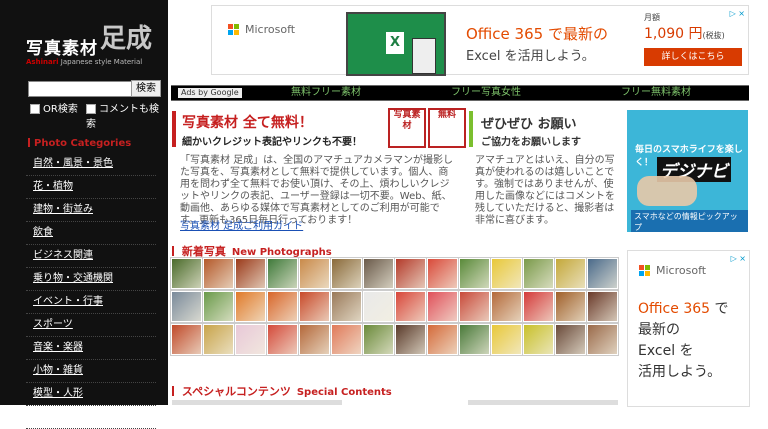 The image size is (768, 429). What do you see at coordinates (91, 279) in the screenshot?
I see `category-item: 乗り物・交通機関` at bounding box center [91, 279].